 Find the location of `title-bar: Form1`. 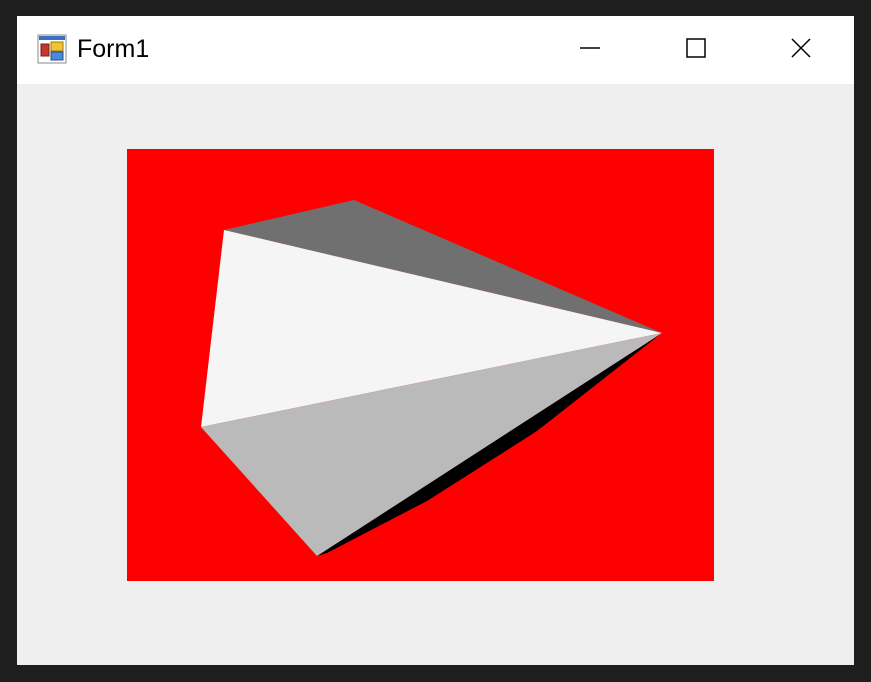

title-bar: Form1 is located at coordinates (435, 50).